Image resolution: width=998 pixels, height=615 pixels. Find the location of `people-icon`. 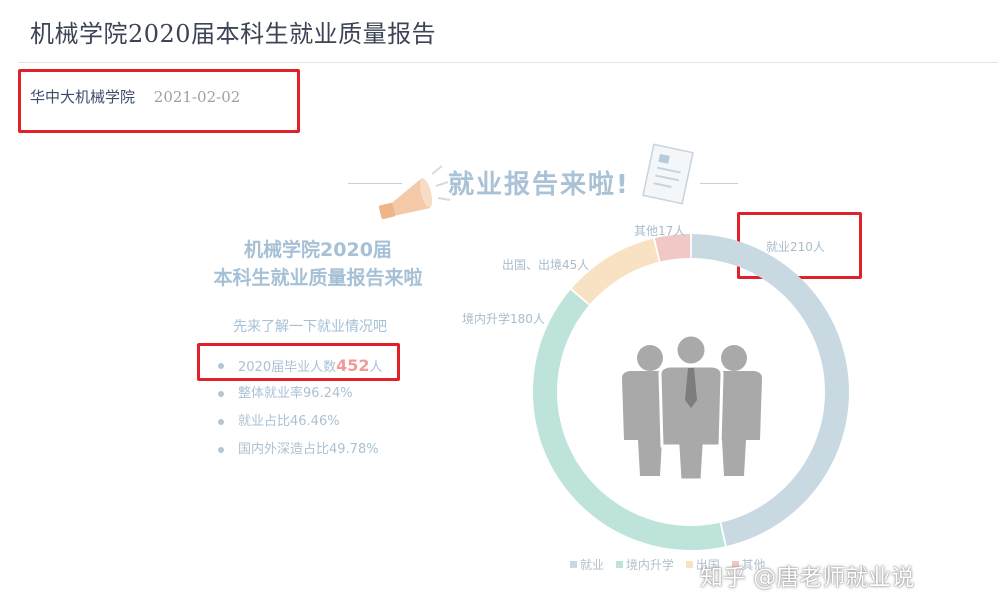

people-icon is located at coordinates (692, 407).